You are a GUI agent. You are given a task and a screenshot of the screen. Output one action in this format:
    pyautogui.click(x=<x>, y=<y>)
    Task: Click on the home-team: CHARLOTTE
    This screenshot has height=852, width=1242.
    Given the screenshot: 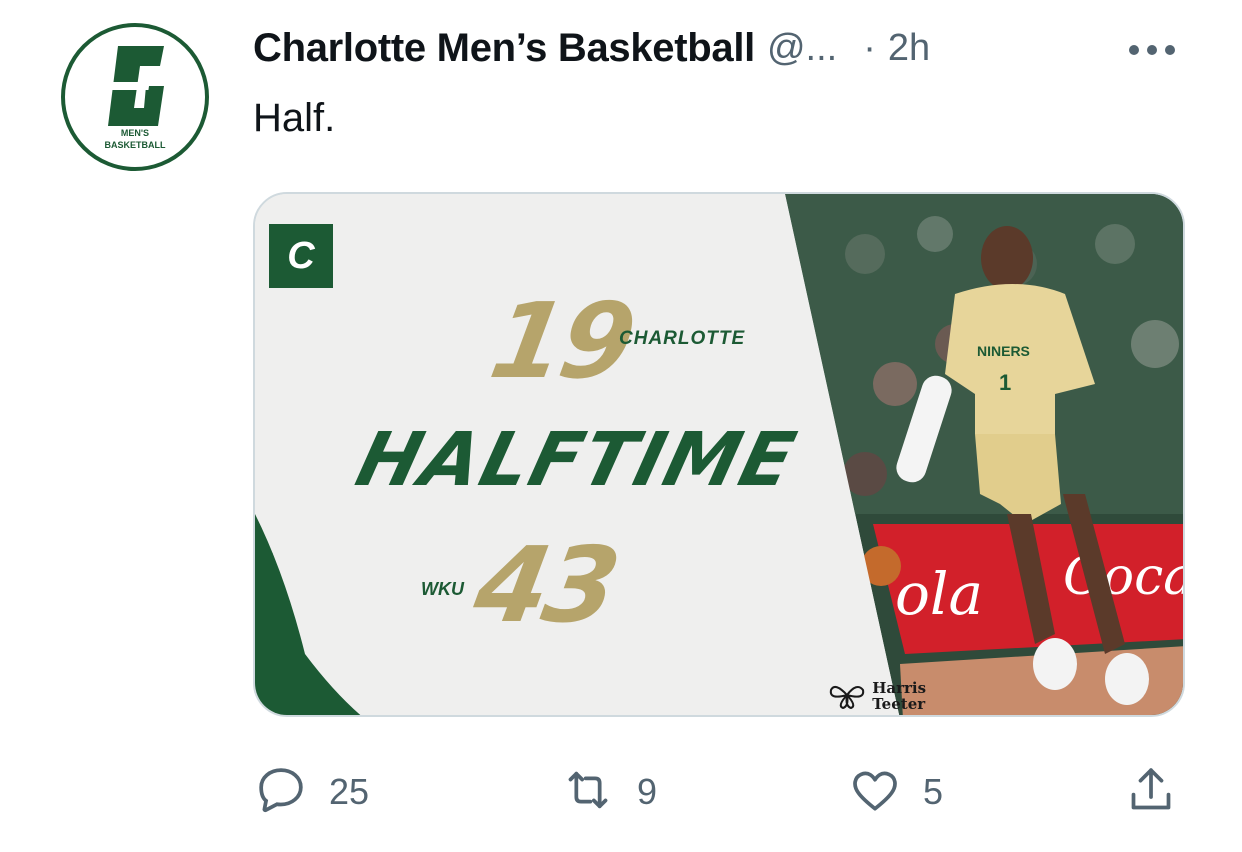 What is the action you would take?
    pyautogui.click(x=682, y=338)
    